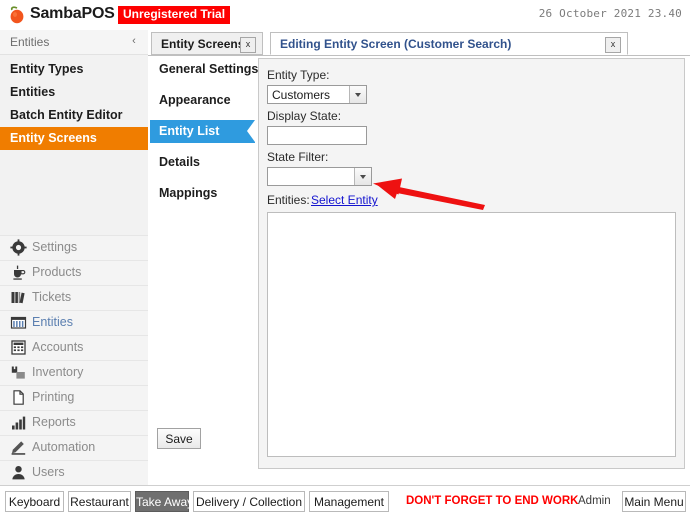 This screenshot has width=690, height=517. Describe the element at coordinates (202, 193) in the screenshot. I see `editor-nav-mappings: Mappings` at that location.